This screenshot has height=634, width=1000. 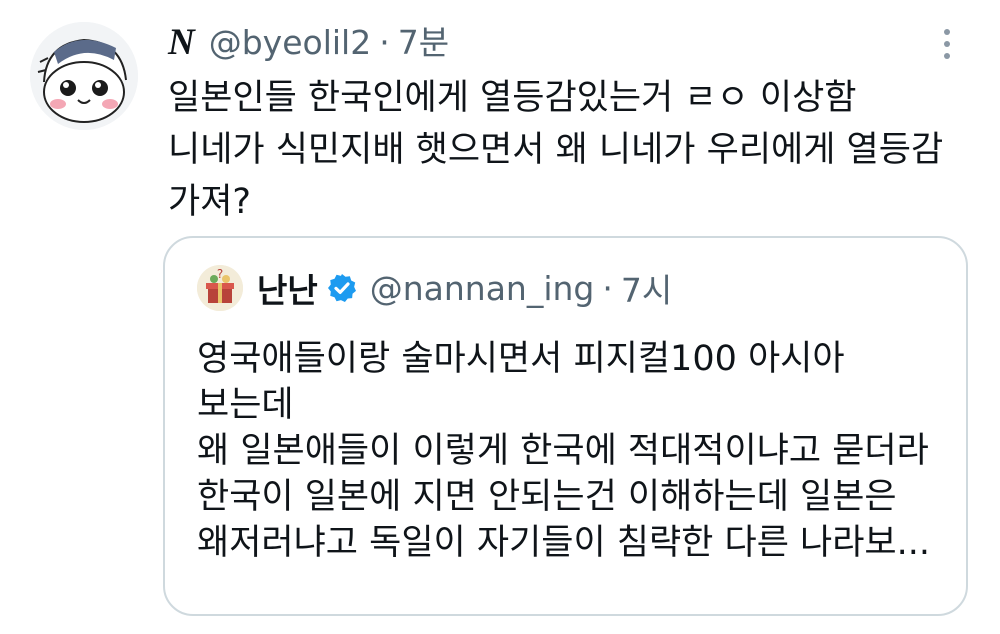 I want to click on tweet-header: N @byeolil2 · 7분, so click(x=308, y=40).